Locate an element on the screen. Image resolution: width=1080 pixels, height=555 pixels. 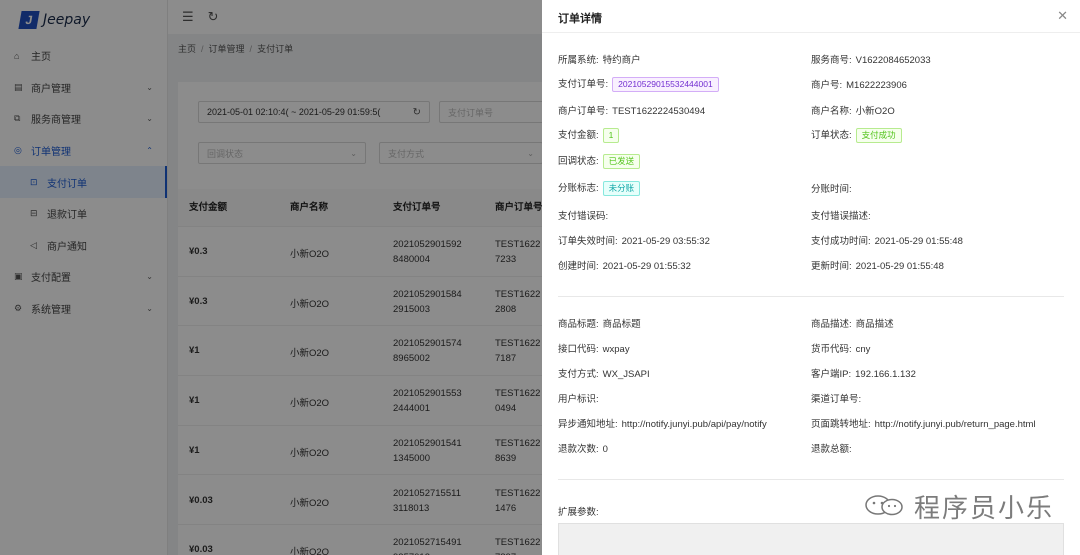
field-if-code: 接口代码: wxpay is located at coordinates (594, 348).